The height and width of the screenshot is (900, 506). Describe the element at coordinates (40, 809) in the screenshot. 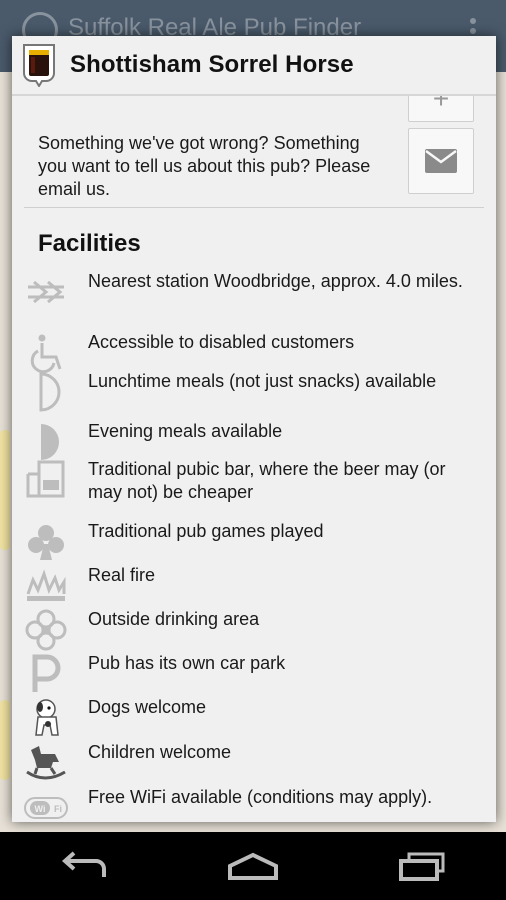

I see `svg-text: Wi` at that location.